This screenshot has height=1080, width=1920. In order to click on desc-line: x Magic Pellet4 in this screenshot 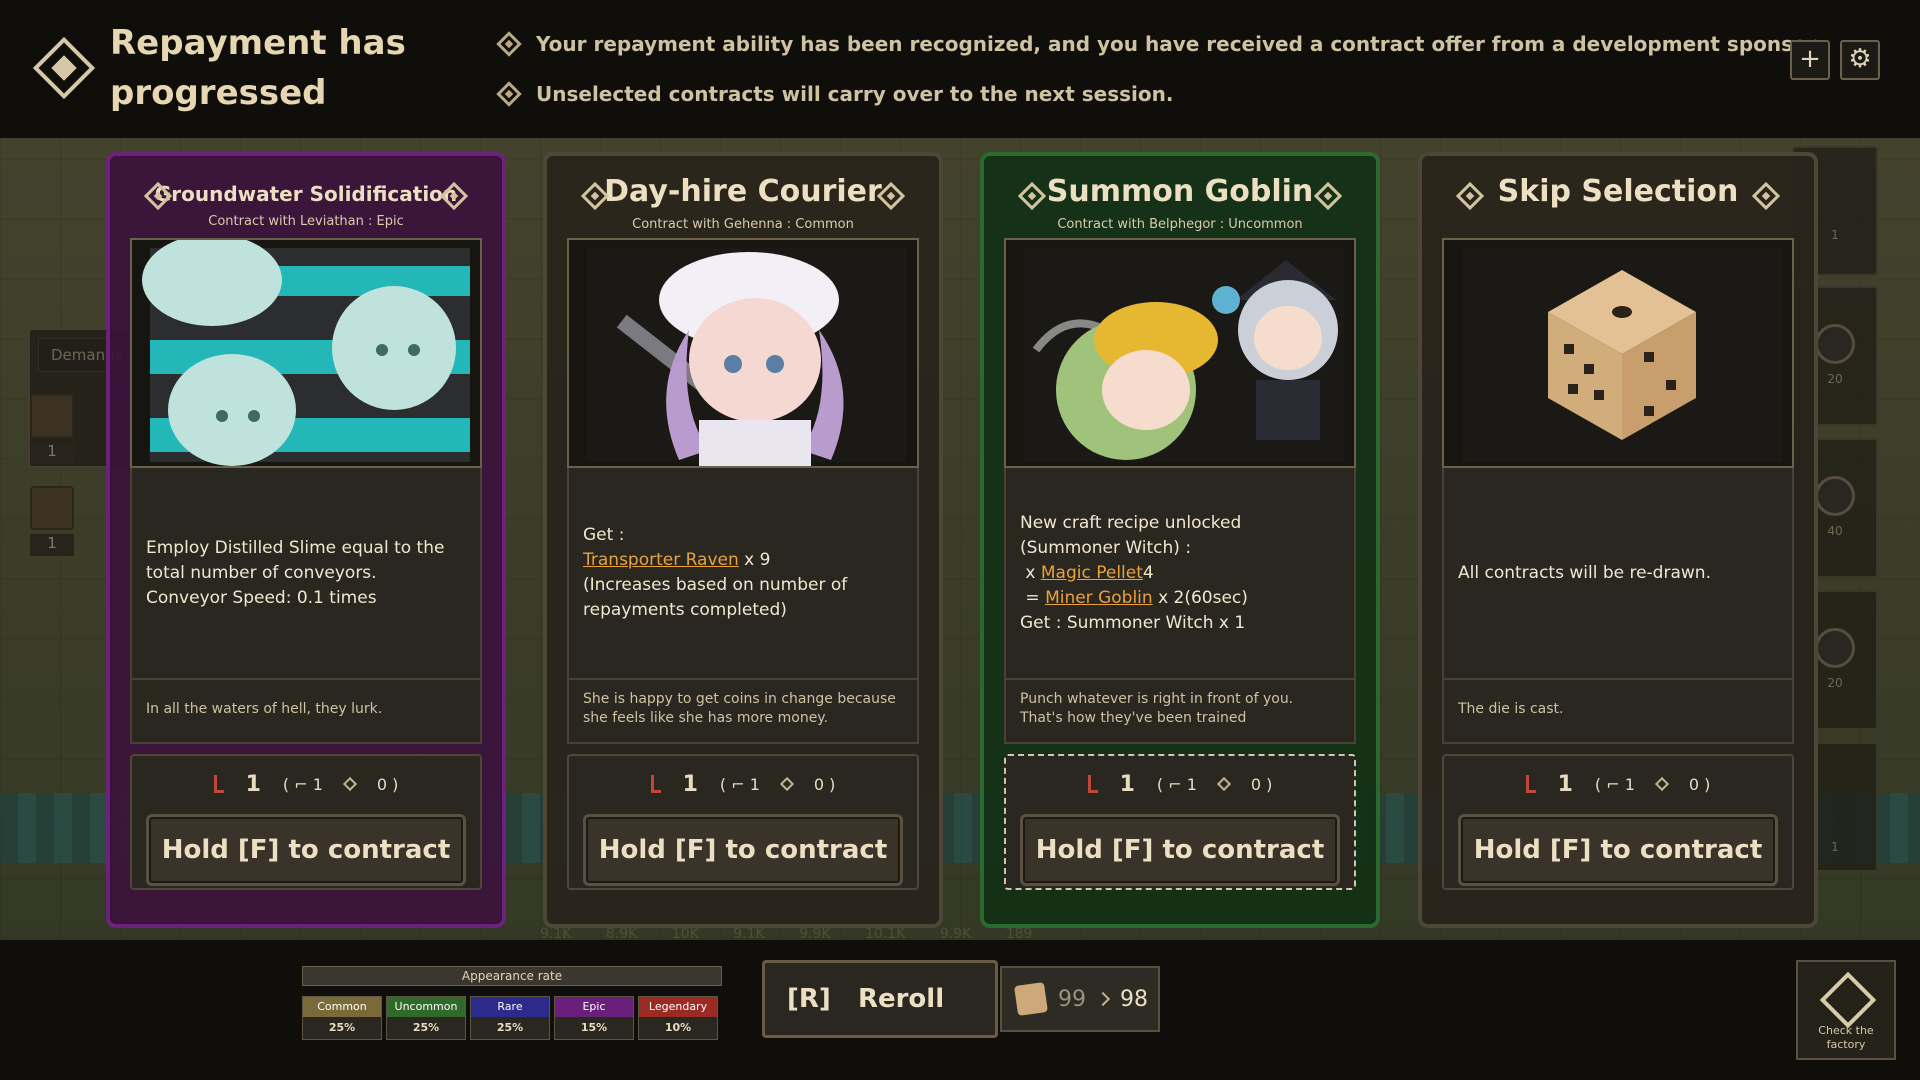, I will do `click(1180, 573)`.